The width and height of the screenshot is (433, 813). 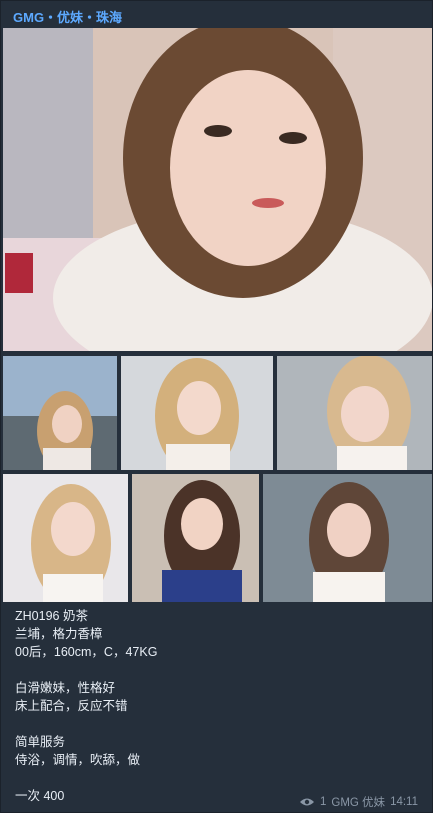 I want to click on text-line: 白滑嫩妹，性格好, so click(x=65, y=688).